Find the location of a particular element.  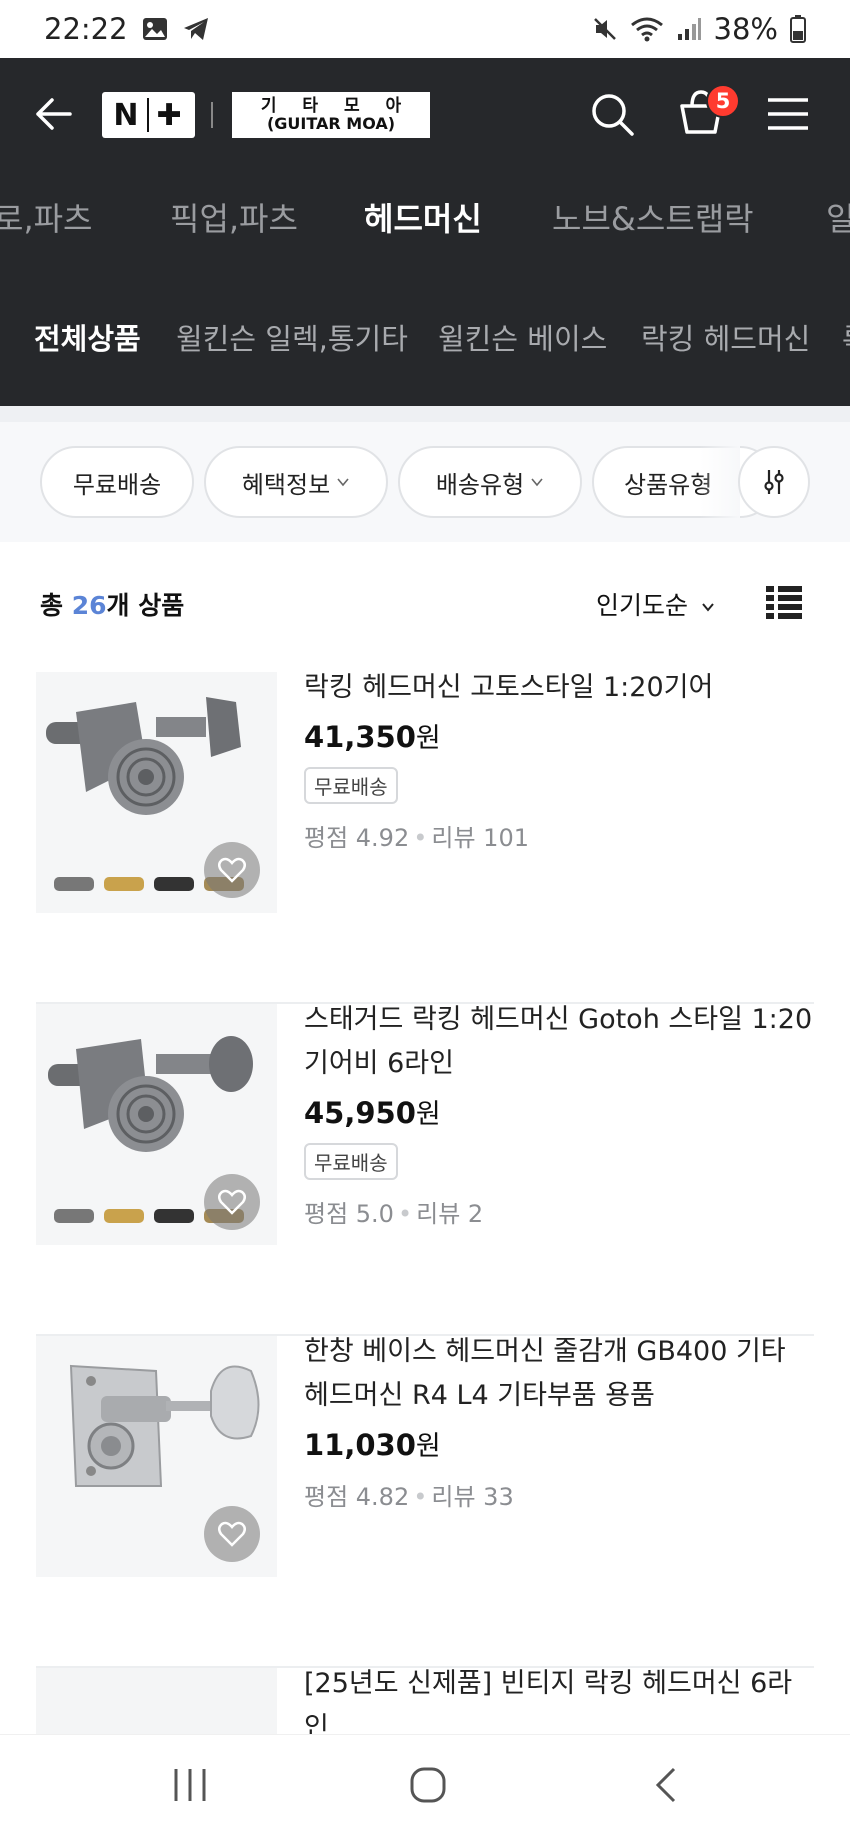

sort-dropdown: 인기도순 is located at coordinates (656, 604).